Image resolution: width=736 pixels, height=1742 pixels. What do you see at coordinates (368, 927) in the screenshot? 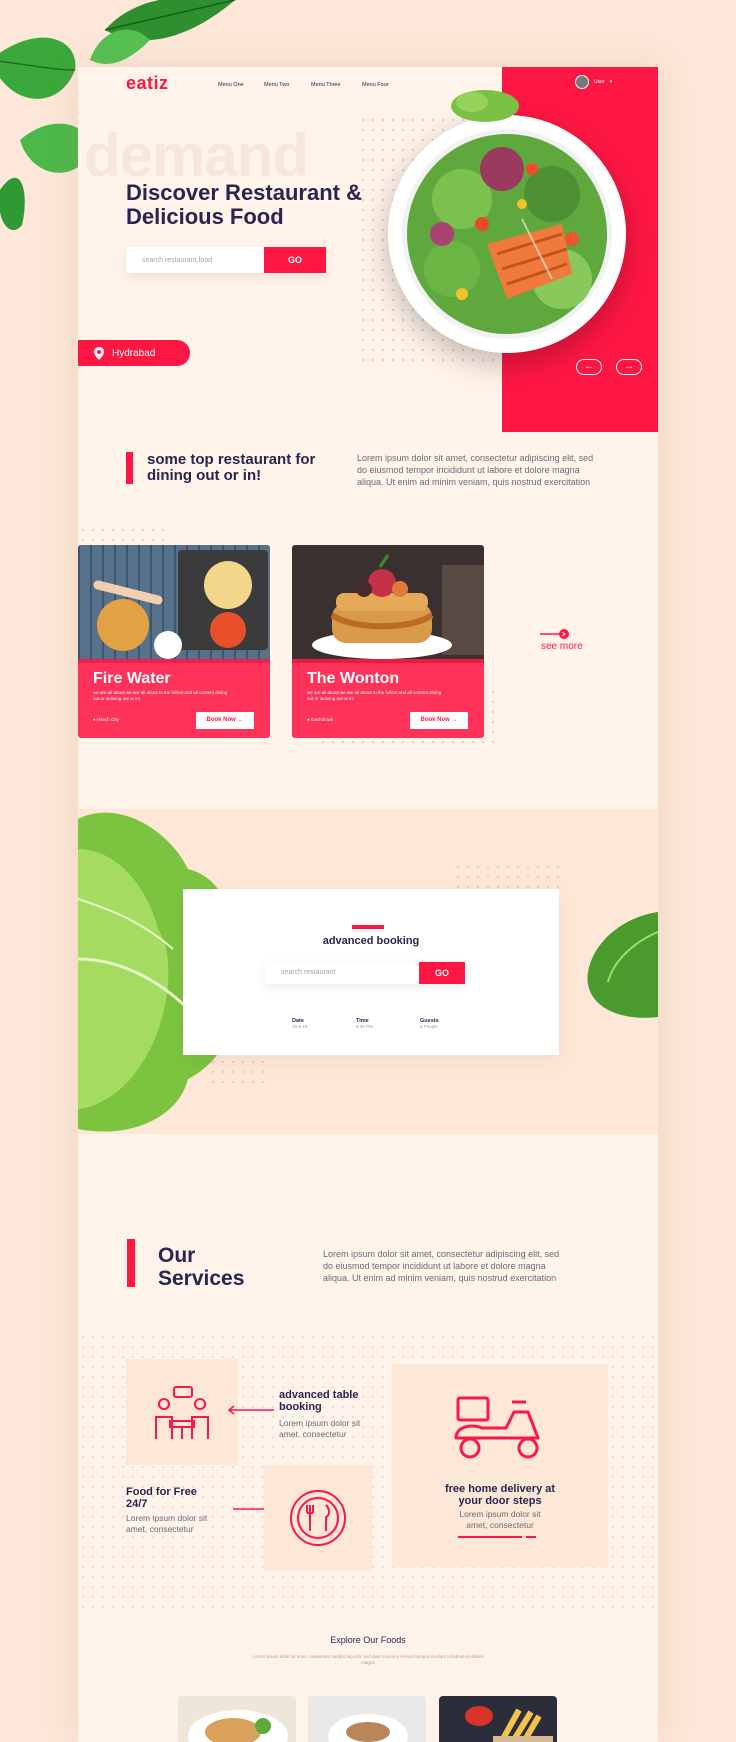
I see `booking-accent-bar` at bounding box center [368, 927].